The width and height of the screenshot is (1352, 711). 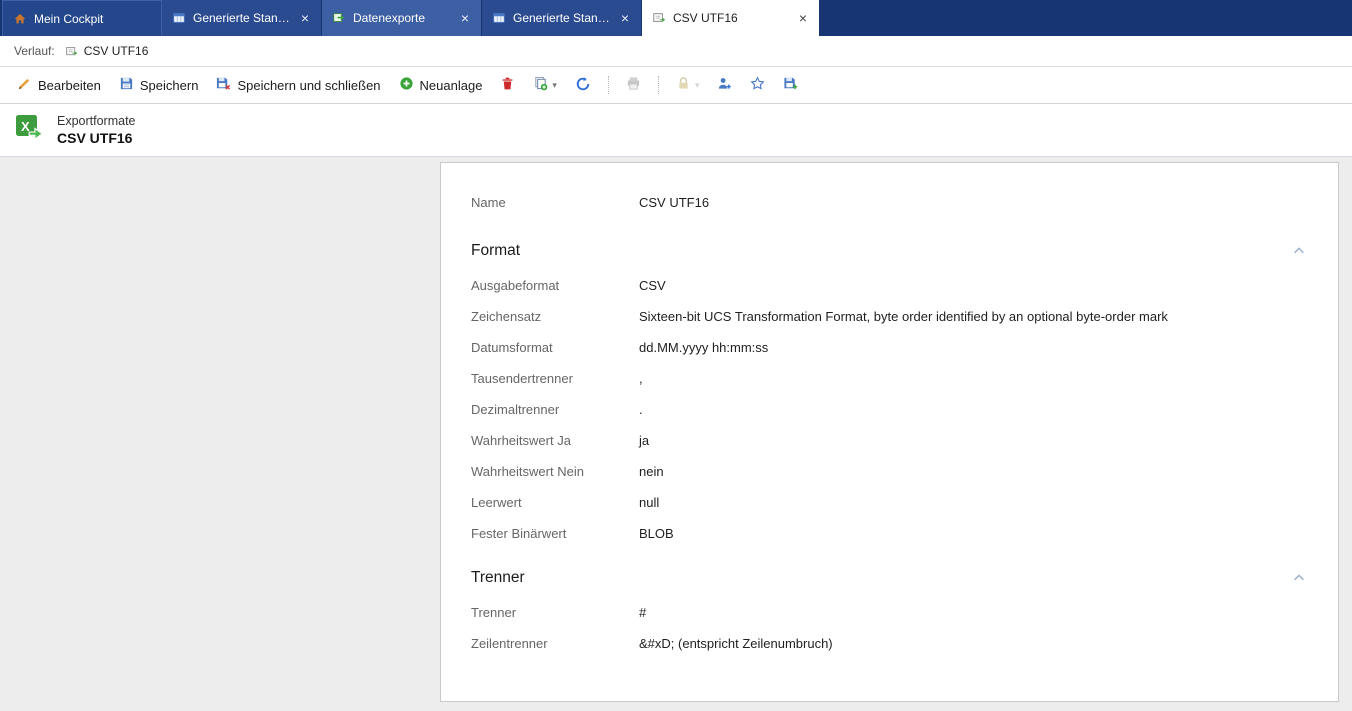 I want to click on favorite-button, so click(x=757, y=85).